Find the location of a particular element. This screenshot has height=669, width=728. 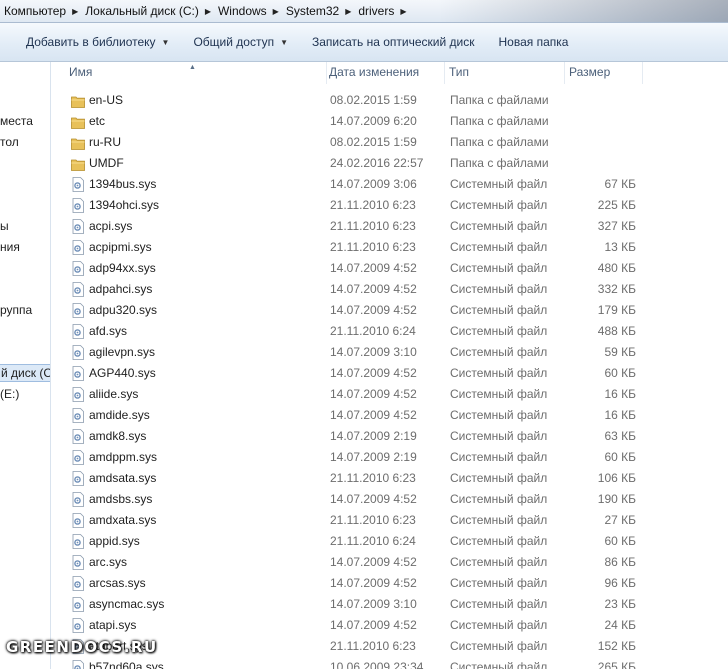

file-size: 106 КБ is located at coordinates (616, 478).